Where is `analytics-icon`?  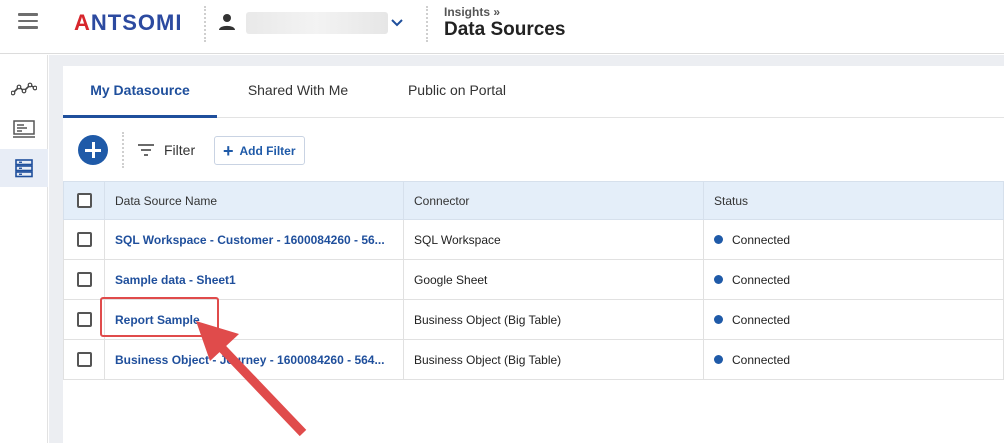
analytics-icon is located at coordinates (24, 89).